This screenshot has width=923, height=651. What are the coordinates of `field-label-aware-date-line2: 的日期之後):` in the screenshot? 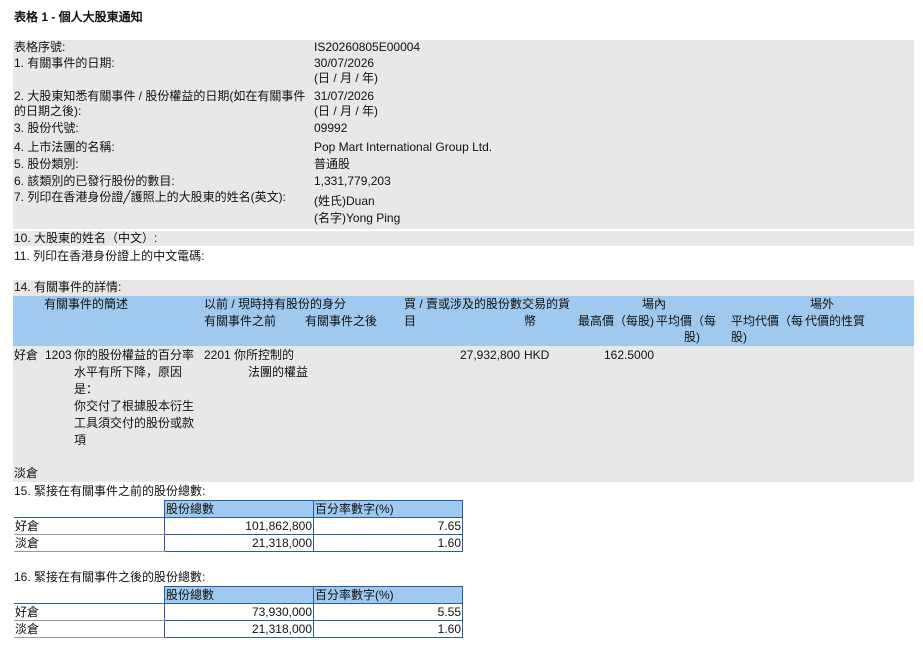 It's located at (48, 111).